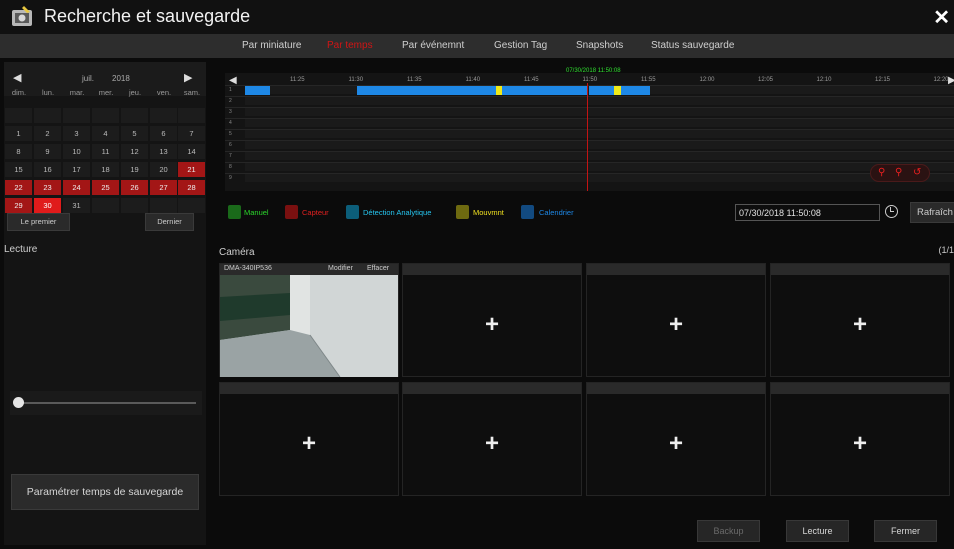 The width and height of the screenshot is (954, 549). Describe the element at coordinates (163, 187) in the screenshot. I see `calendar-day: 27` at that location.